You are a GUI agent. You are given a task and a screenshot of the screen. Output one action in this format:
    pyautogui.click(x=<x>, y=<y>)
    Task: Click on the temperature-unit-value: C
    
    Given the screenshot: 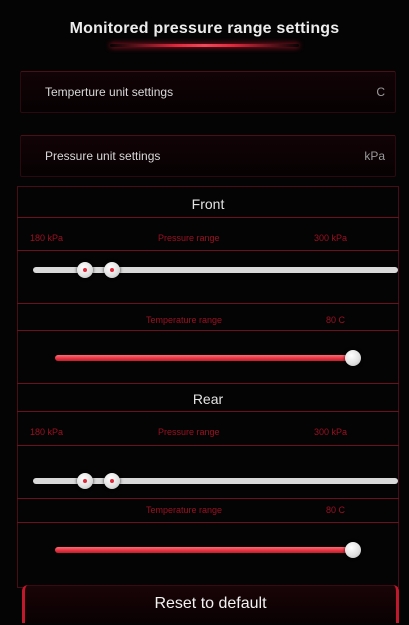 What is the action you would take?
    pyautogui.click(x=380, y=92)
    